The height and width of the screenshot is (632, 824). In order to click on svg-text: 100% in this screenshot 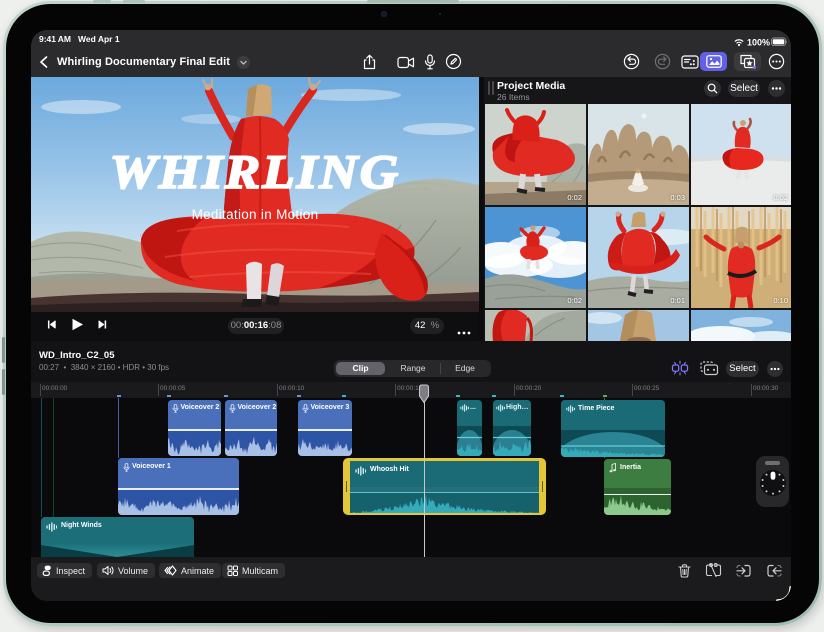, I will do `click(758, 43)`.